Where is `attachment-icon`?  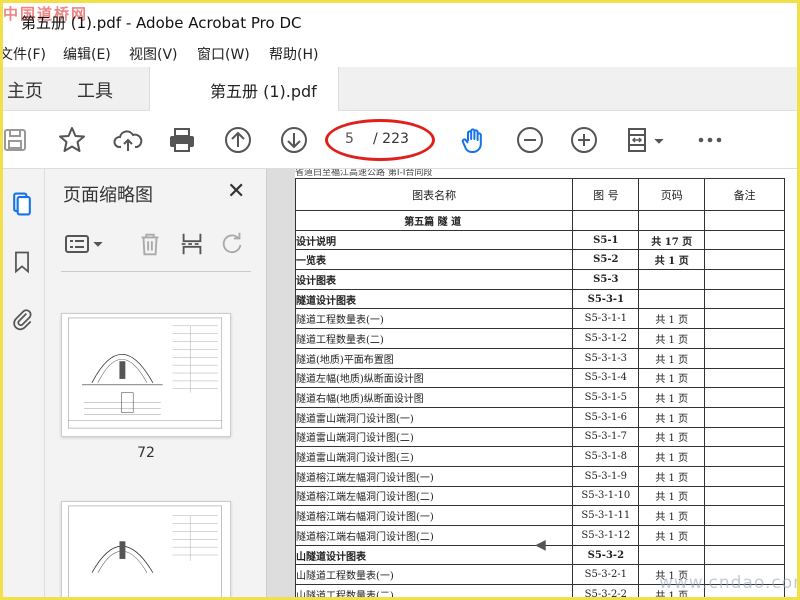
attachment-icon is located at coordinates (22, 318).